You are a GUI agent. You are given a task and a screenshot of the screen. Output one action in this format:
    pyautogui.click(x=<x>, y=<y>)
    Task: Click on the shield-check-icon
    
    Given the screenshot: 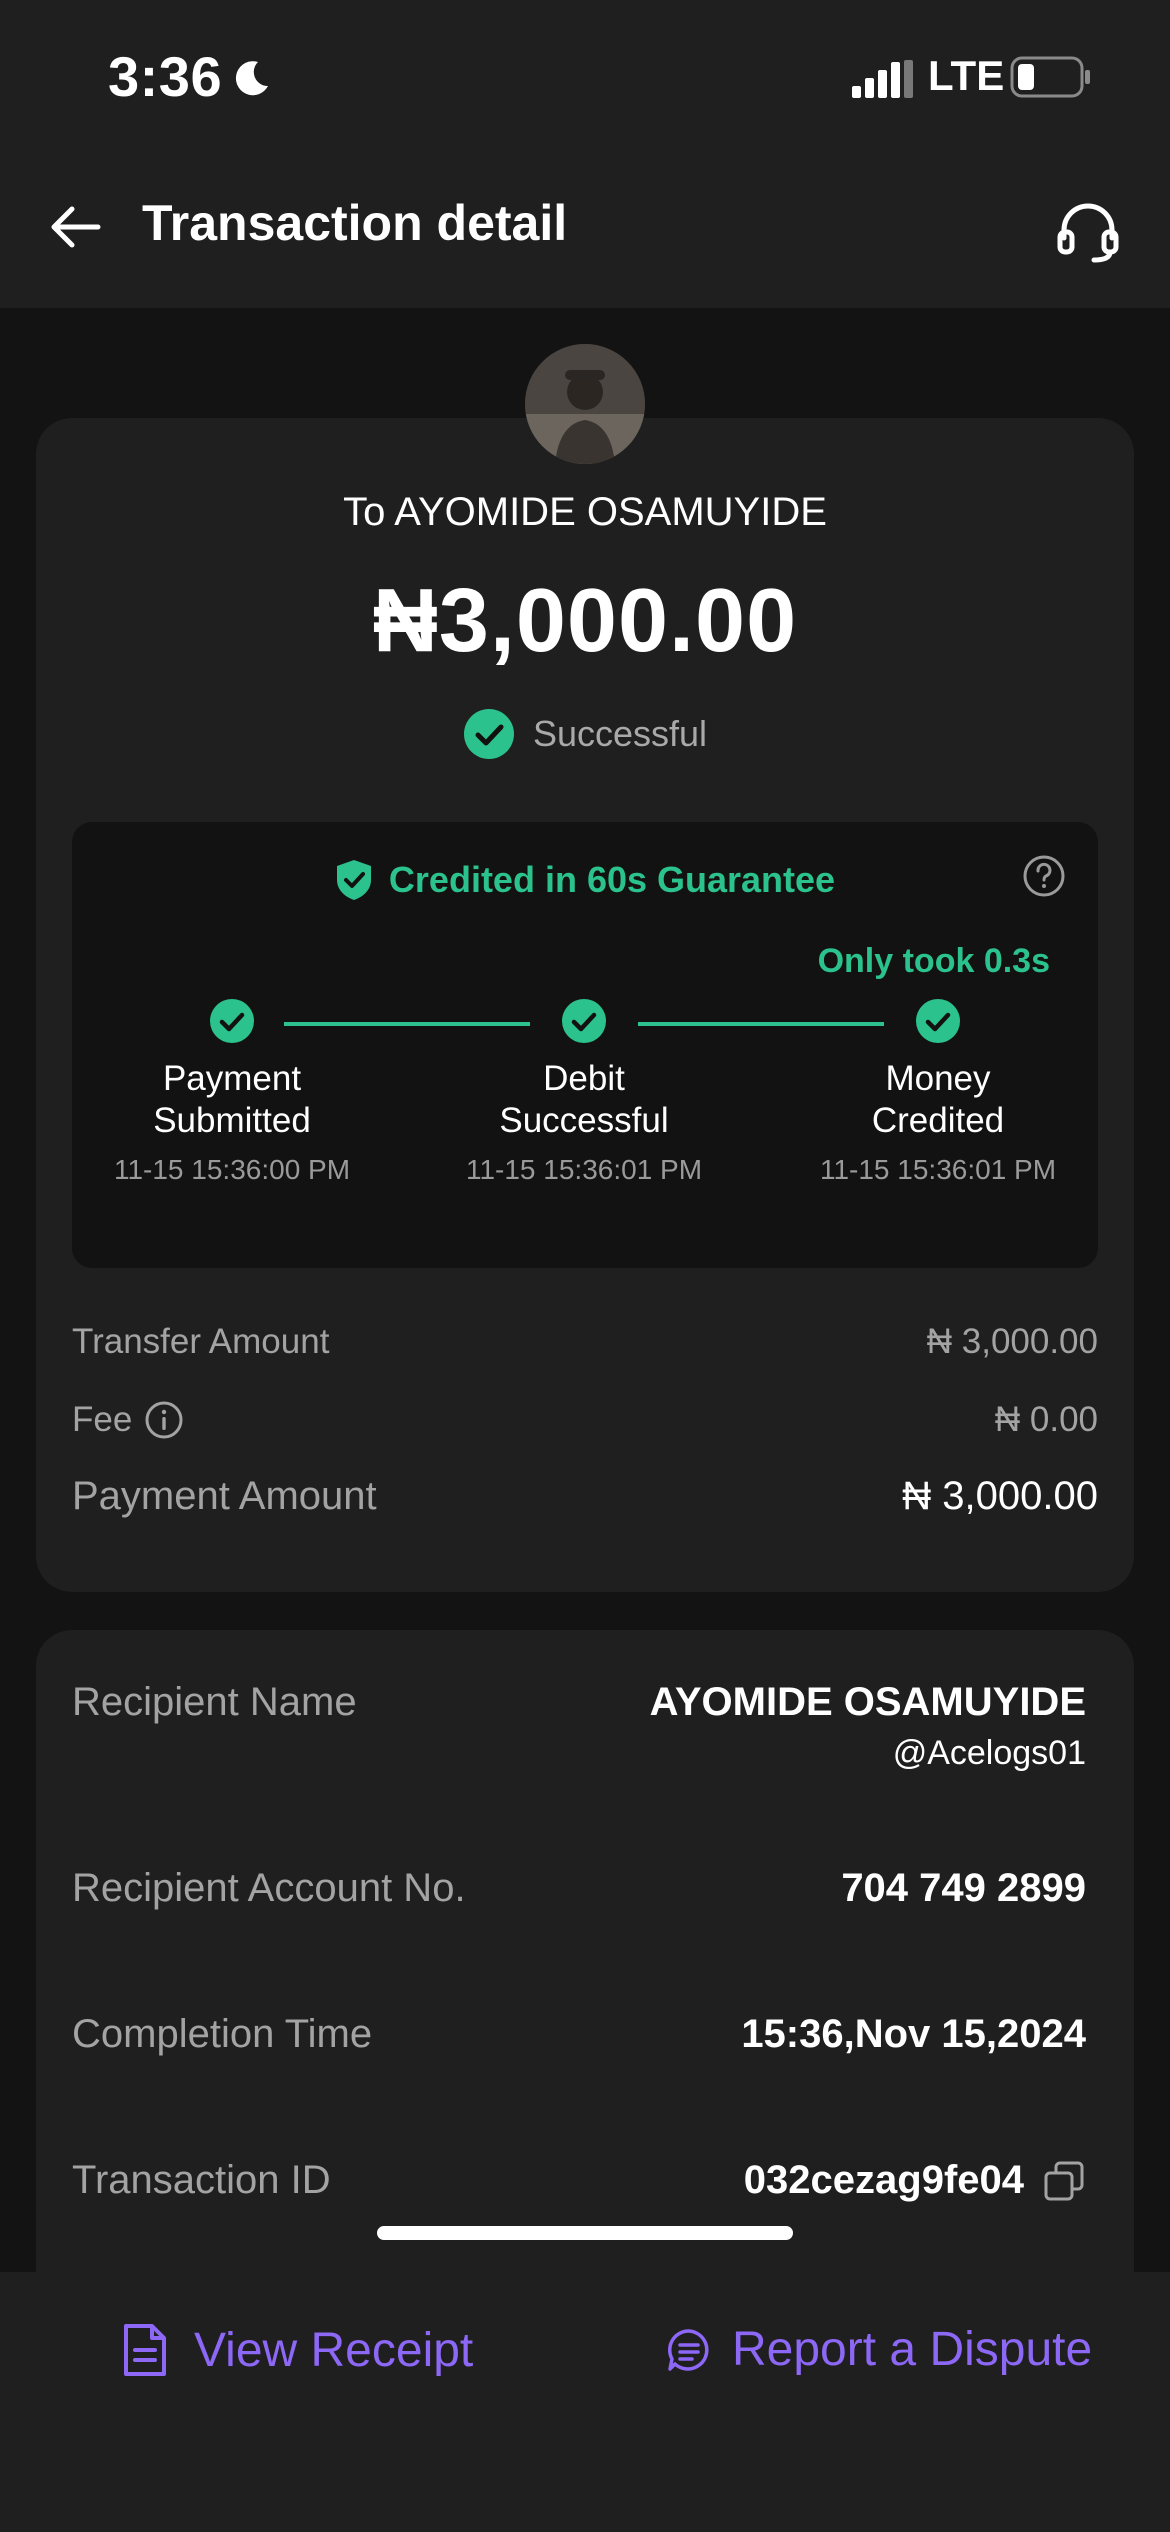 What is the action you would take?
    pyautogui.click(x=353, y=880)
    